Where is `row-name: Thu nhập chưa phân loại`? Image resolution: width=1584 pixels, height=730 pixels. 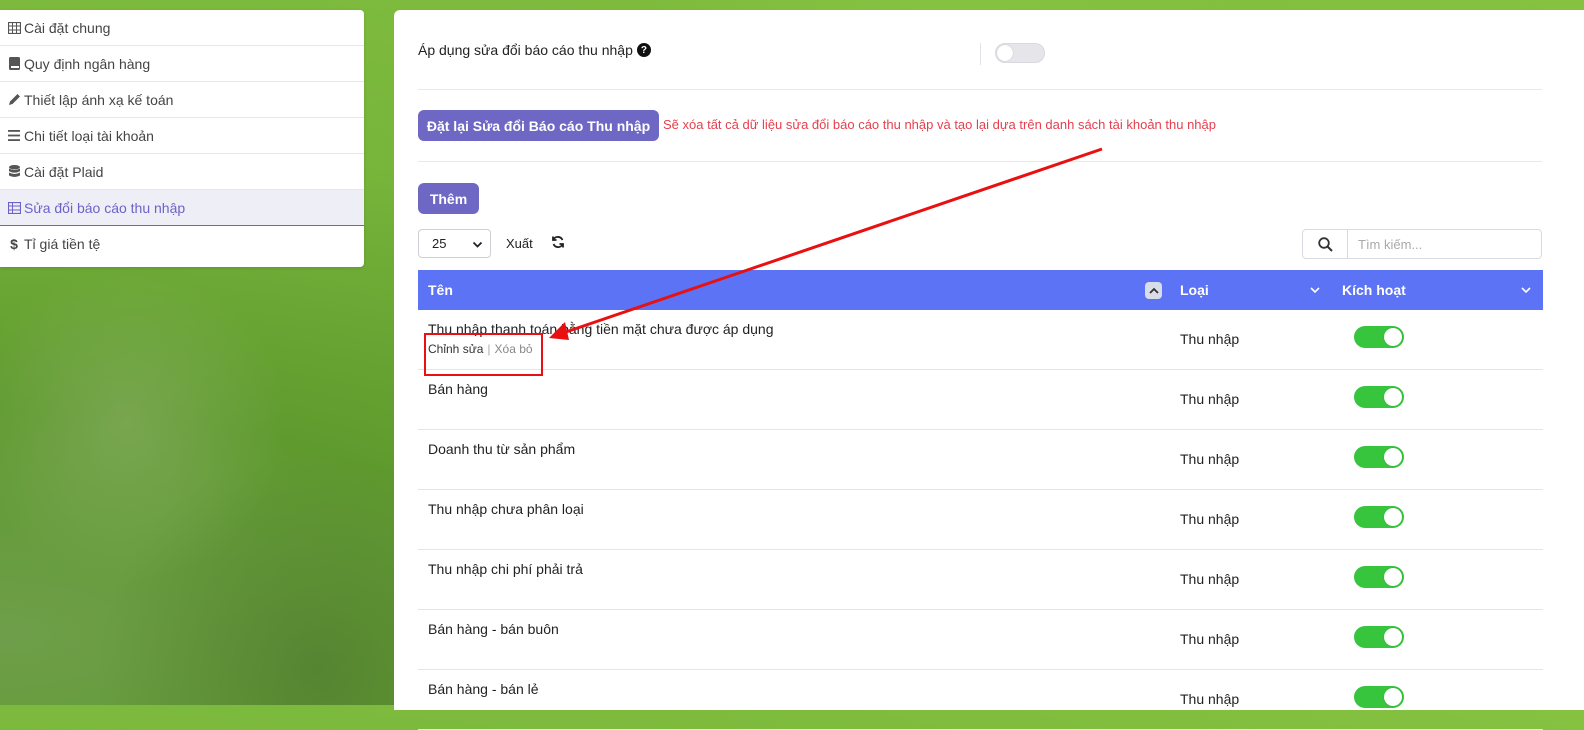 row-name: Thu nhập chưa phân loại is located at coordinates (506, 509).